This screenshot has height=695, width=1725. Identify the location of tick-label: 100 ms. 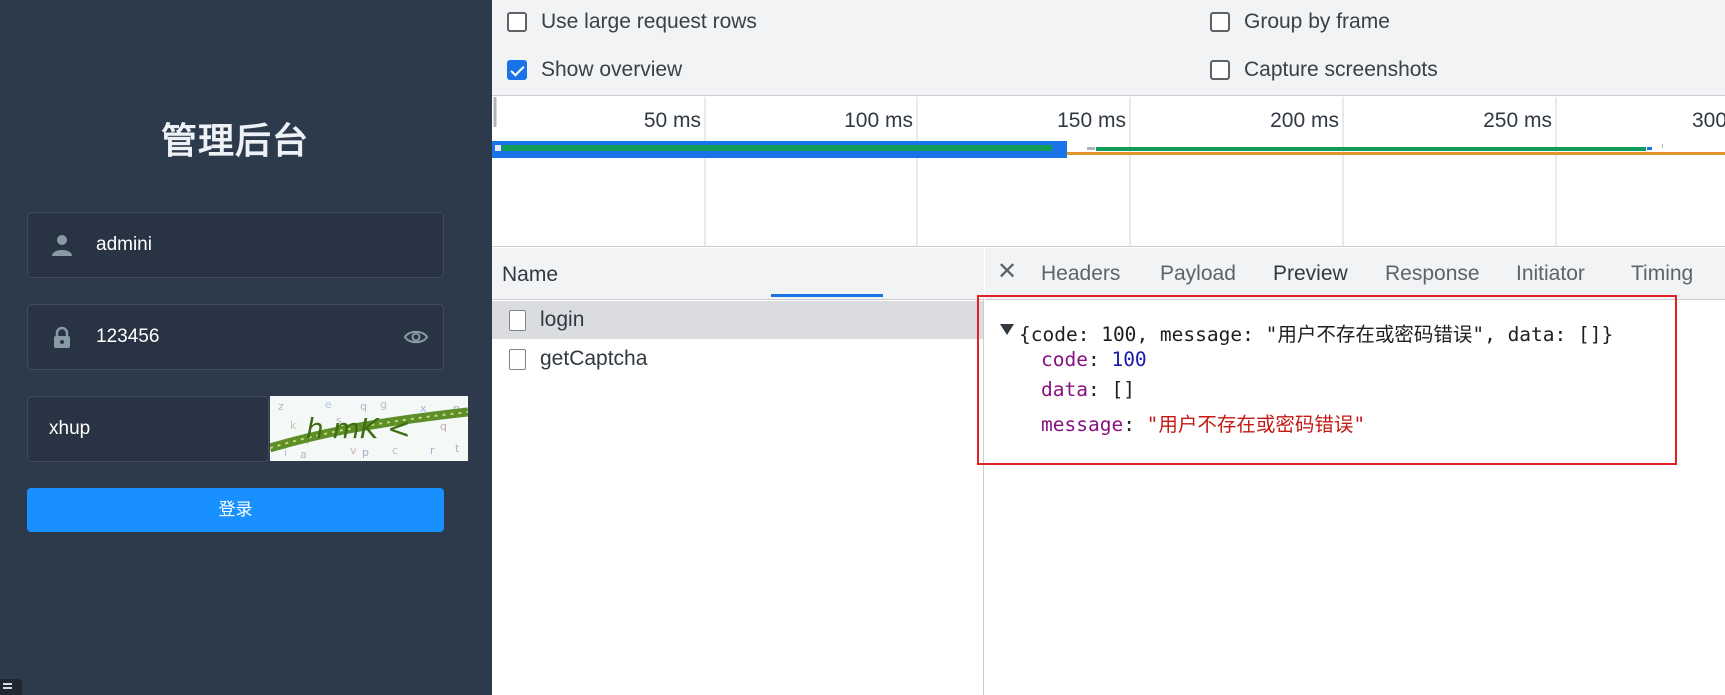
(878, 120).